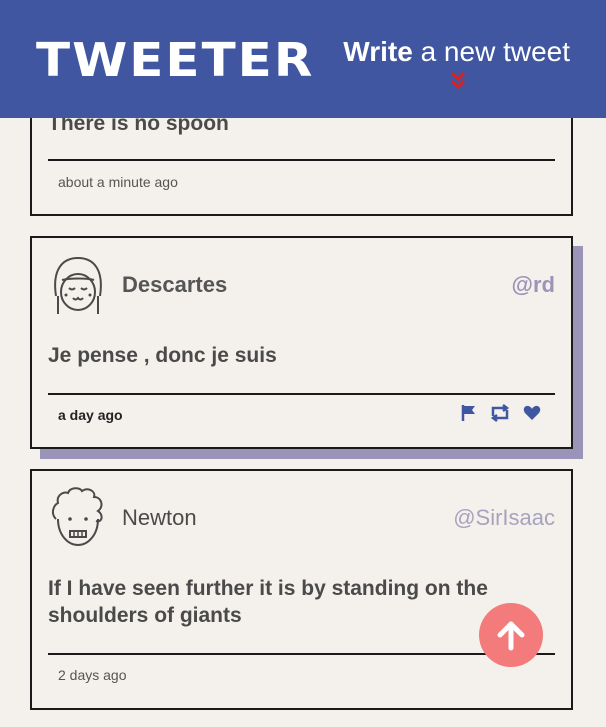  I want to click on tweet-actions, so click(501, 413).